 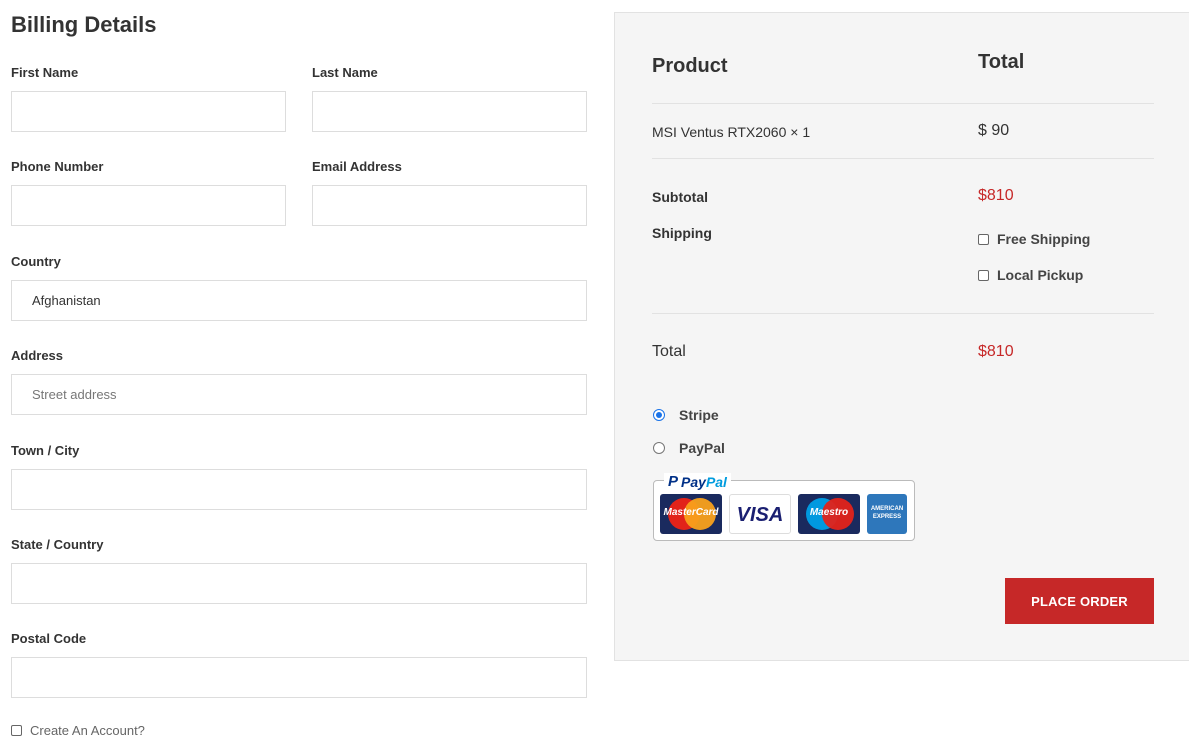 I want to click on order-item-price: $ 90, so click(x=994, y=130).